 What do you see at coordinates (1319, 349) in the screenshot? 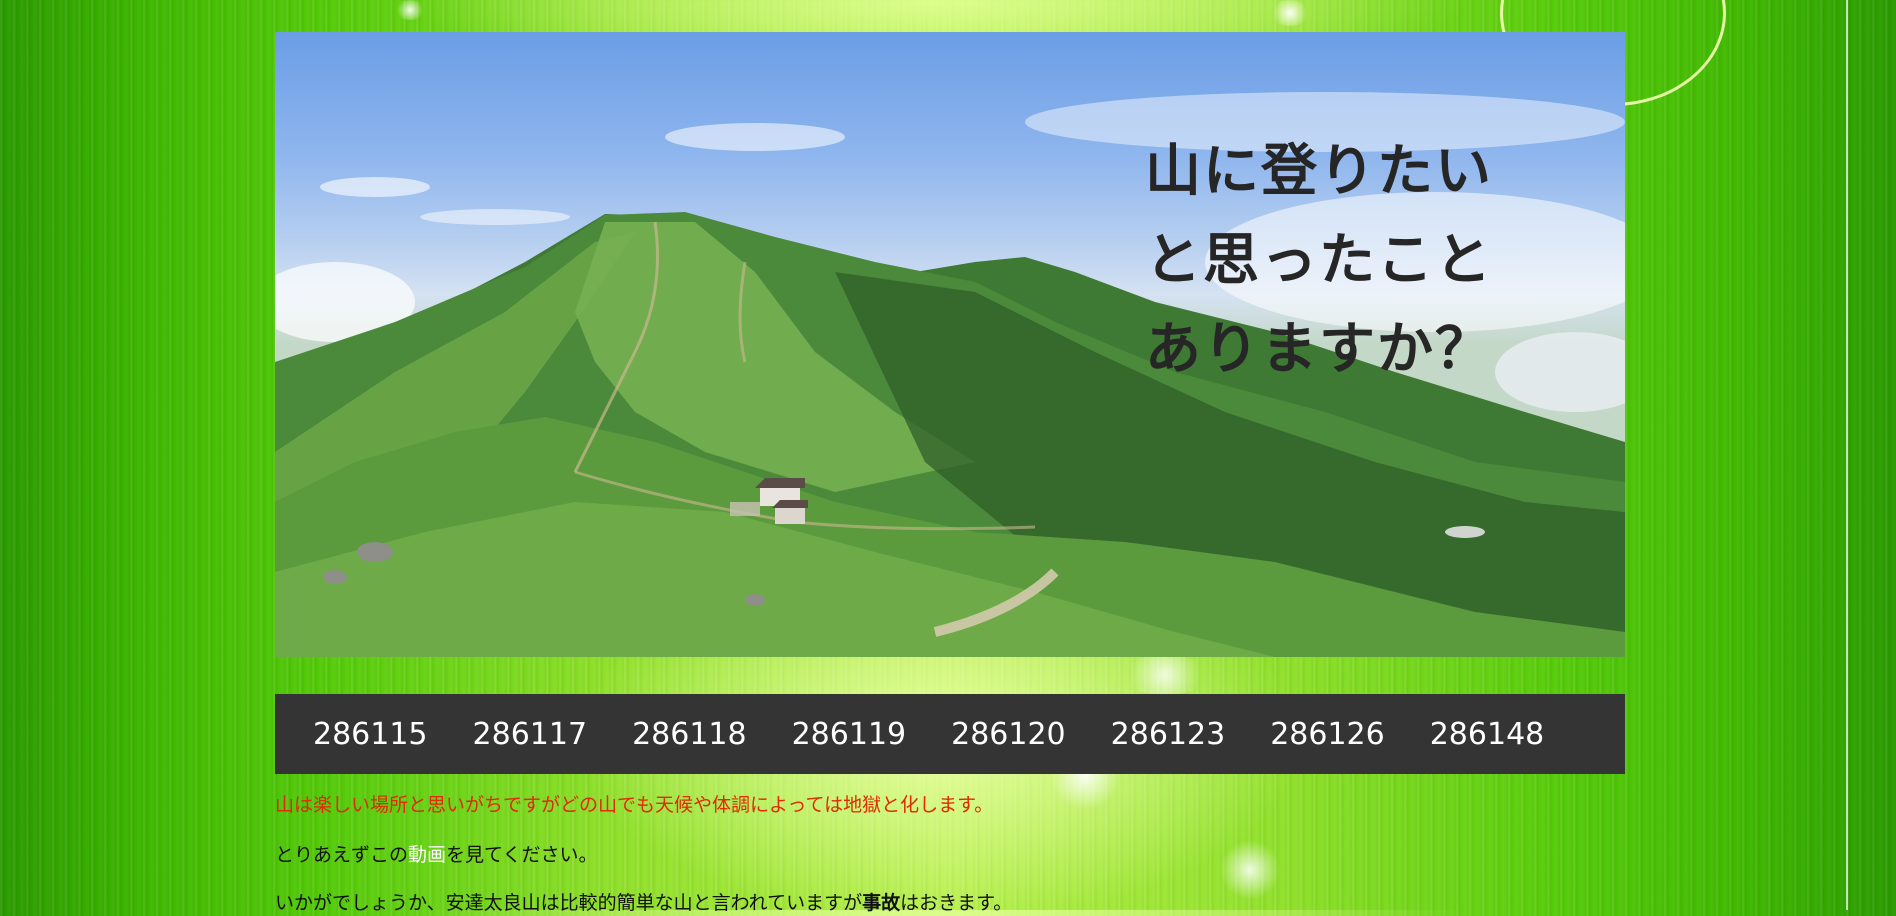
I see `hero-title-line: ありますか？` at bounding box center [1319, 349].